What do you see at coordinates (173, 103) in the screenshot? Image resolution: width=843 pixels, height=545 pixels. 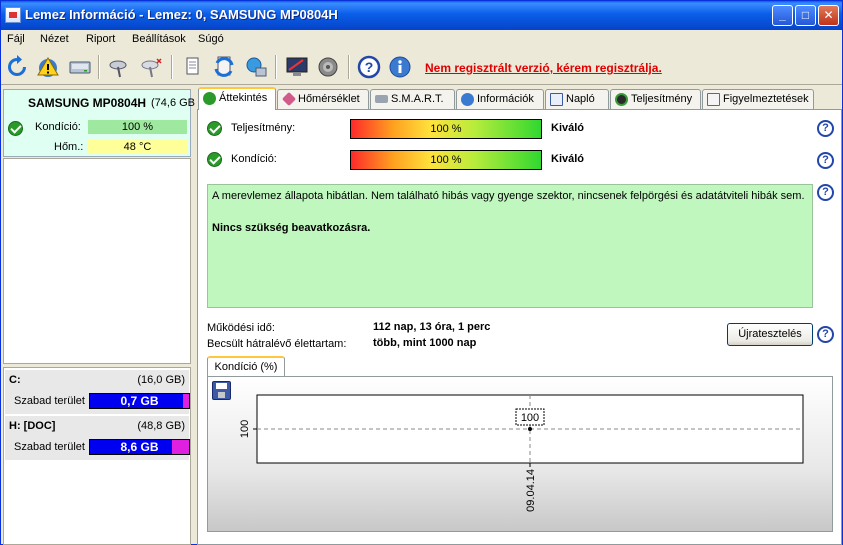 I see `disk-size: (74,6 GB` at bounding box center [173, 103].